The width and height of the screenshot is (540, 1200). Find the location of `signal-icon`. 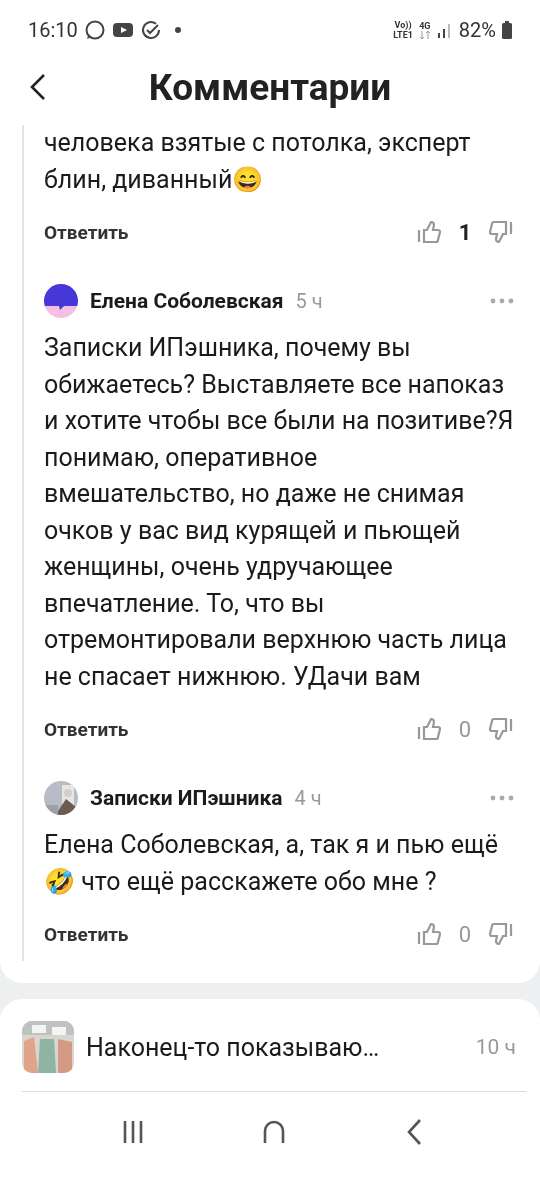

signal-icon is located at coordinates (444, 30).